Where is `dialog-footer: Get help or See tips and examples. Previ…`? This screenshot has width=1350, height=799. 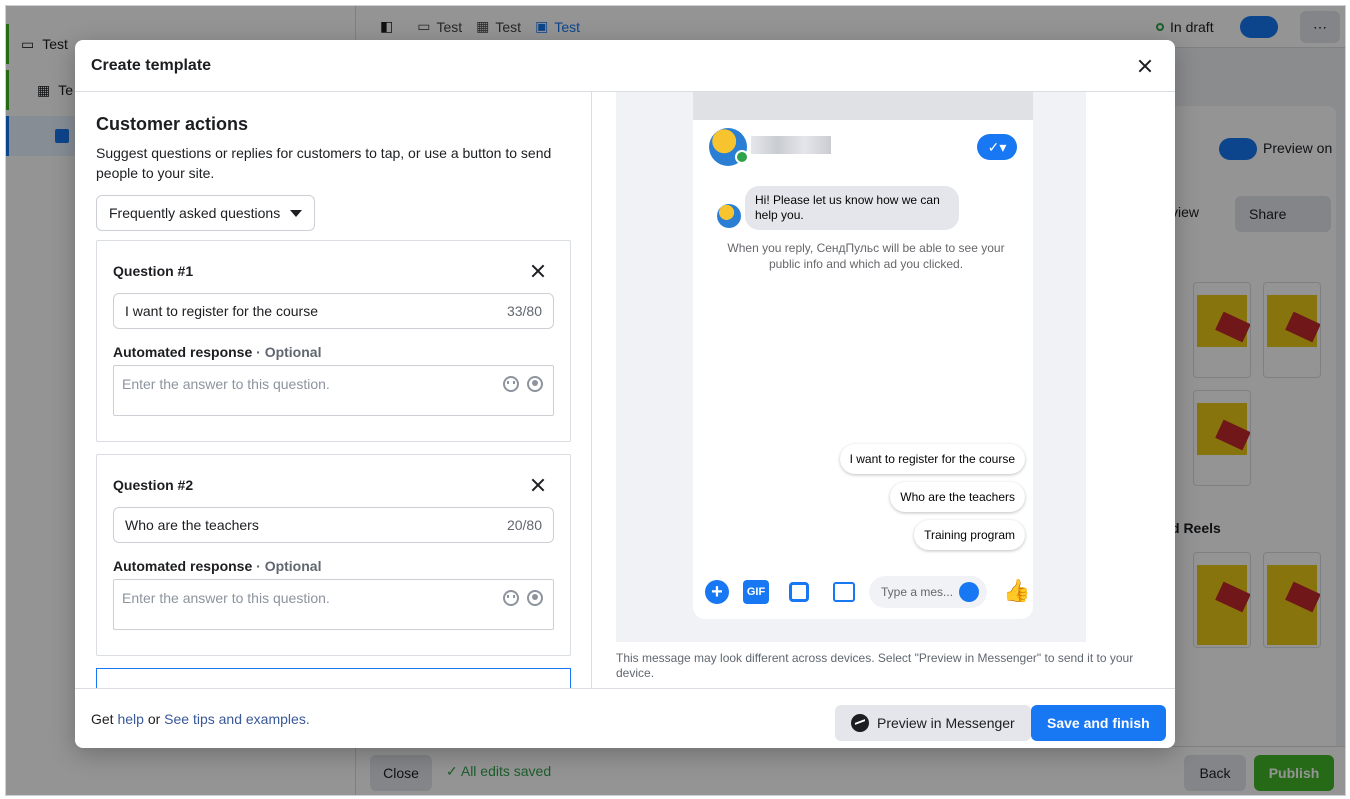 dialog-footer: Get help or See tips and examples. Previ… is located at coordinates (625, 718).